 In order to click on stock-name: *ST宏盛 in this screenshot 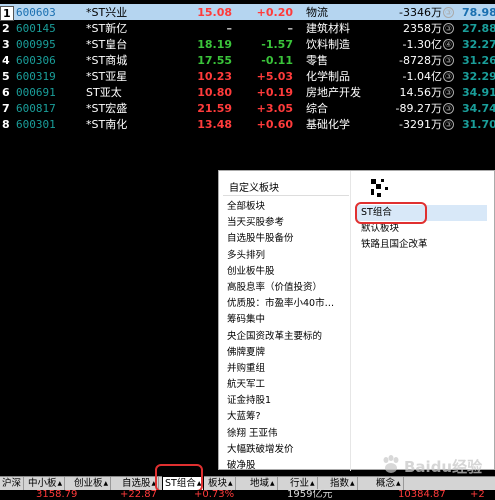, I will do `click(107, 108)`.